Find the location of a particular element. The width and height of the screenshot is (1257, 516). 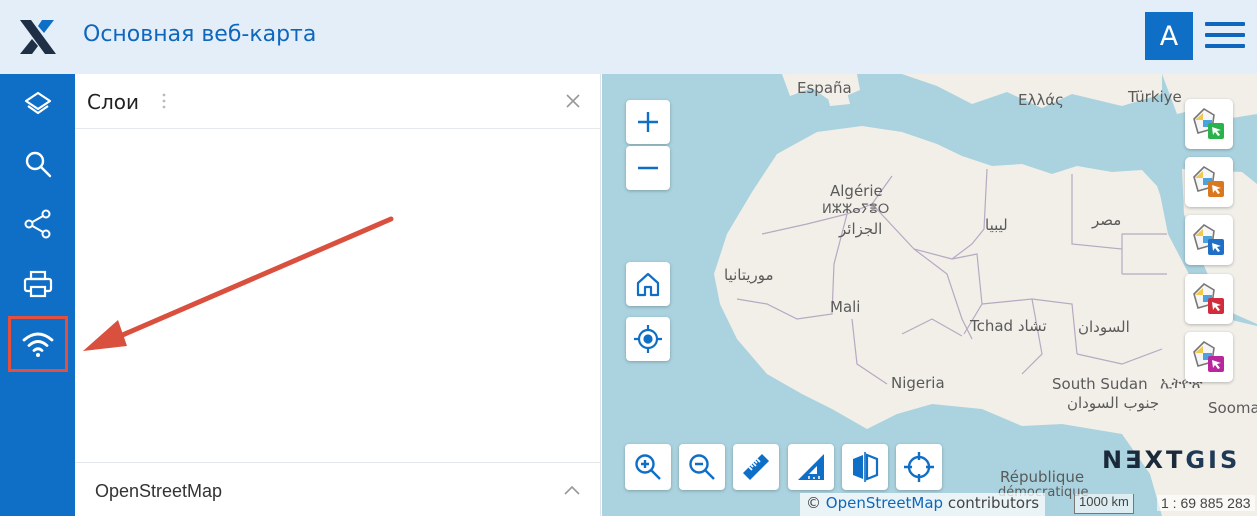

map-label-egypt: مصر is located at coordinates (1107, 220).